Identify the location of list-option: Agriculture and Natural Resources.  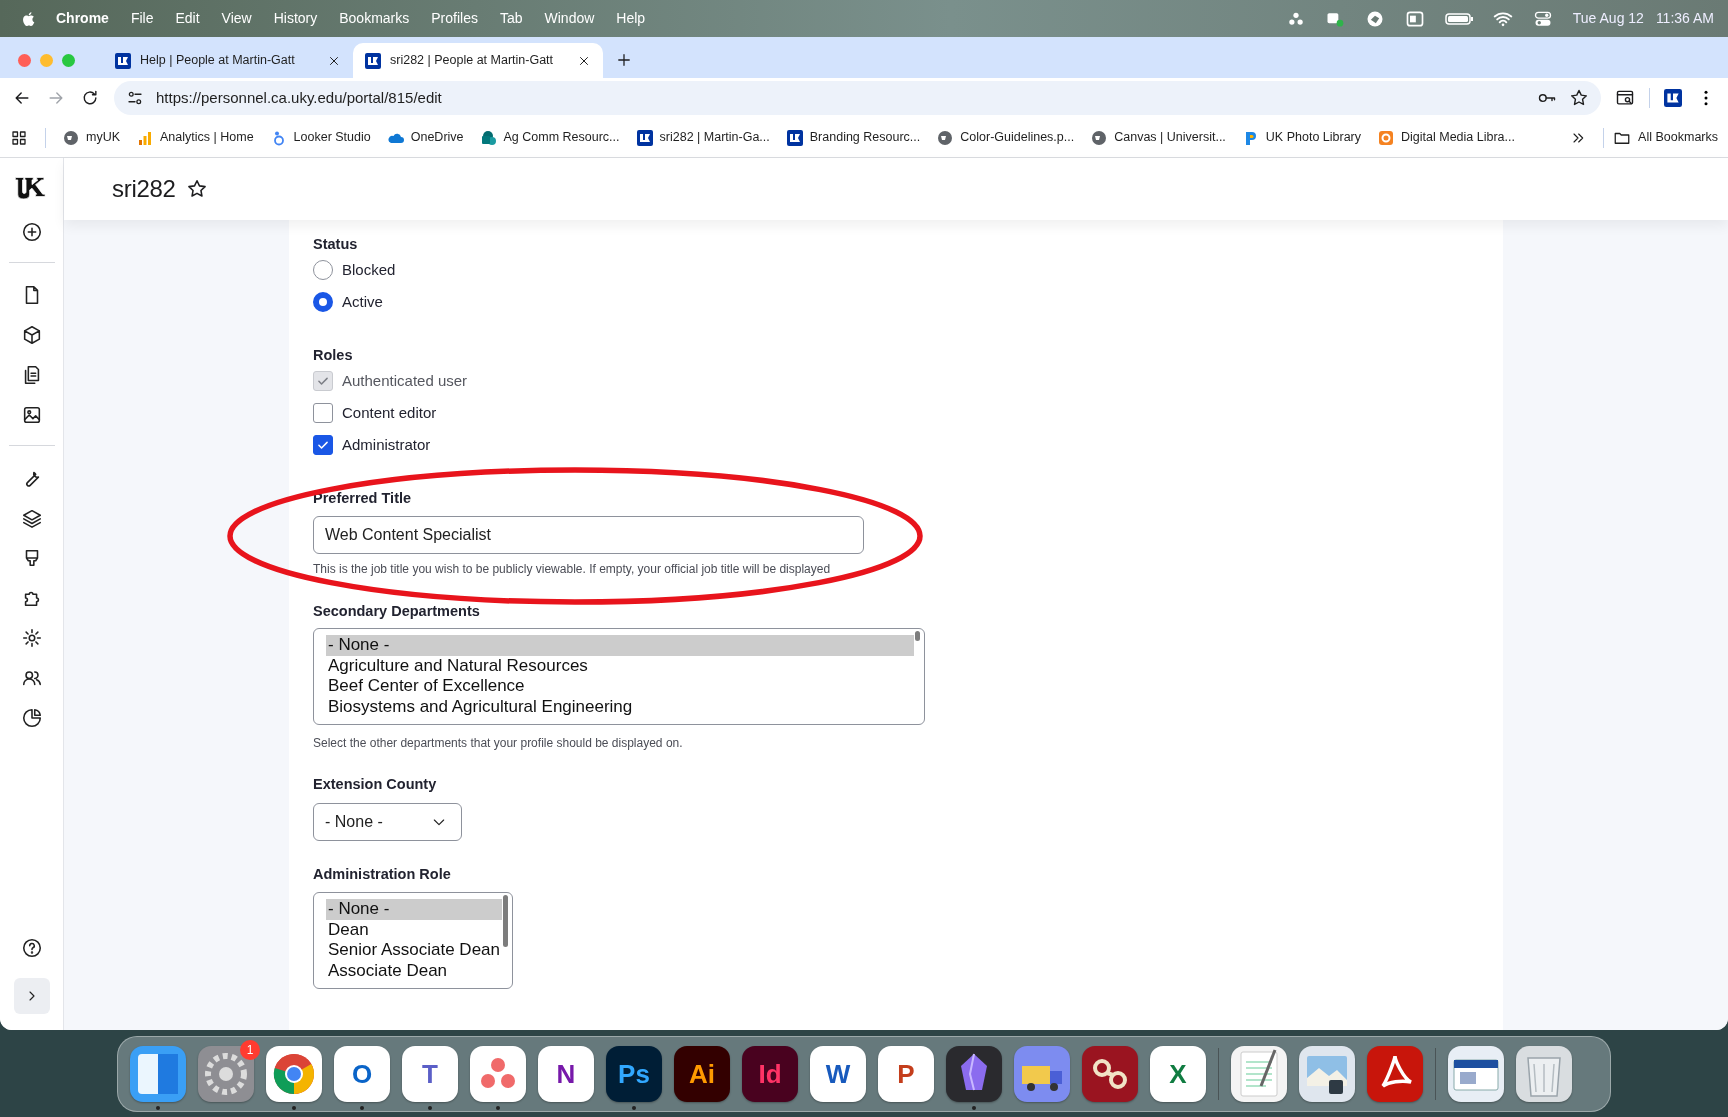
(620, 666).